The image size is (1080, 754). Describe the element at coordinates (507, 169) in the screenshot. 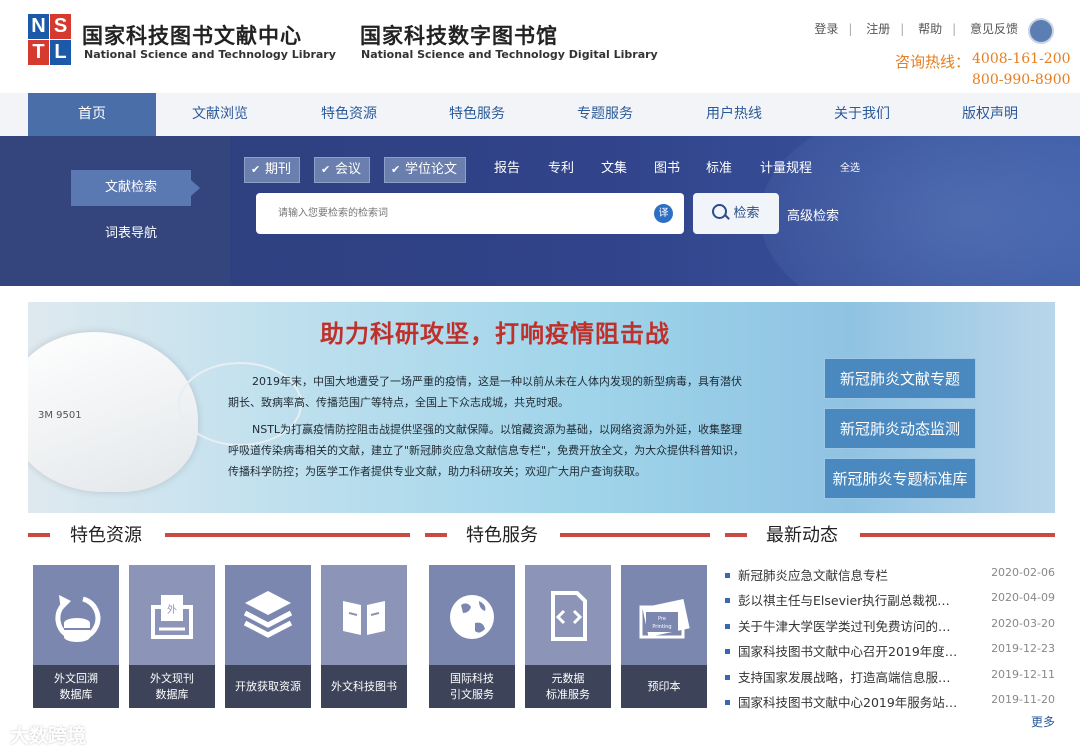

I see `category-report: 报告` at that location.